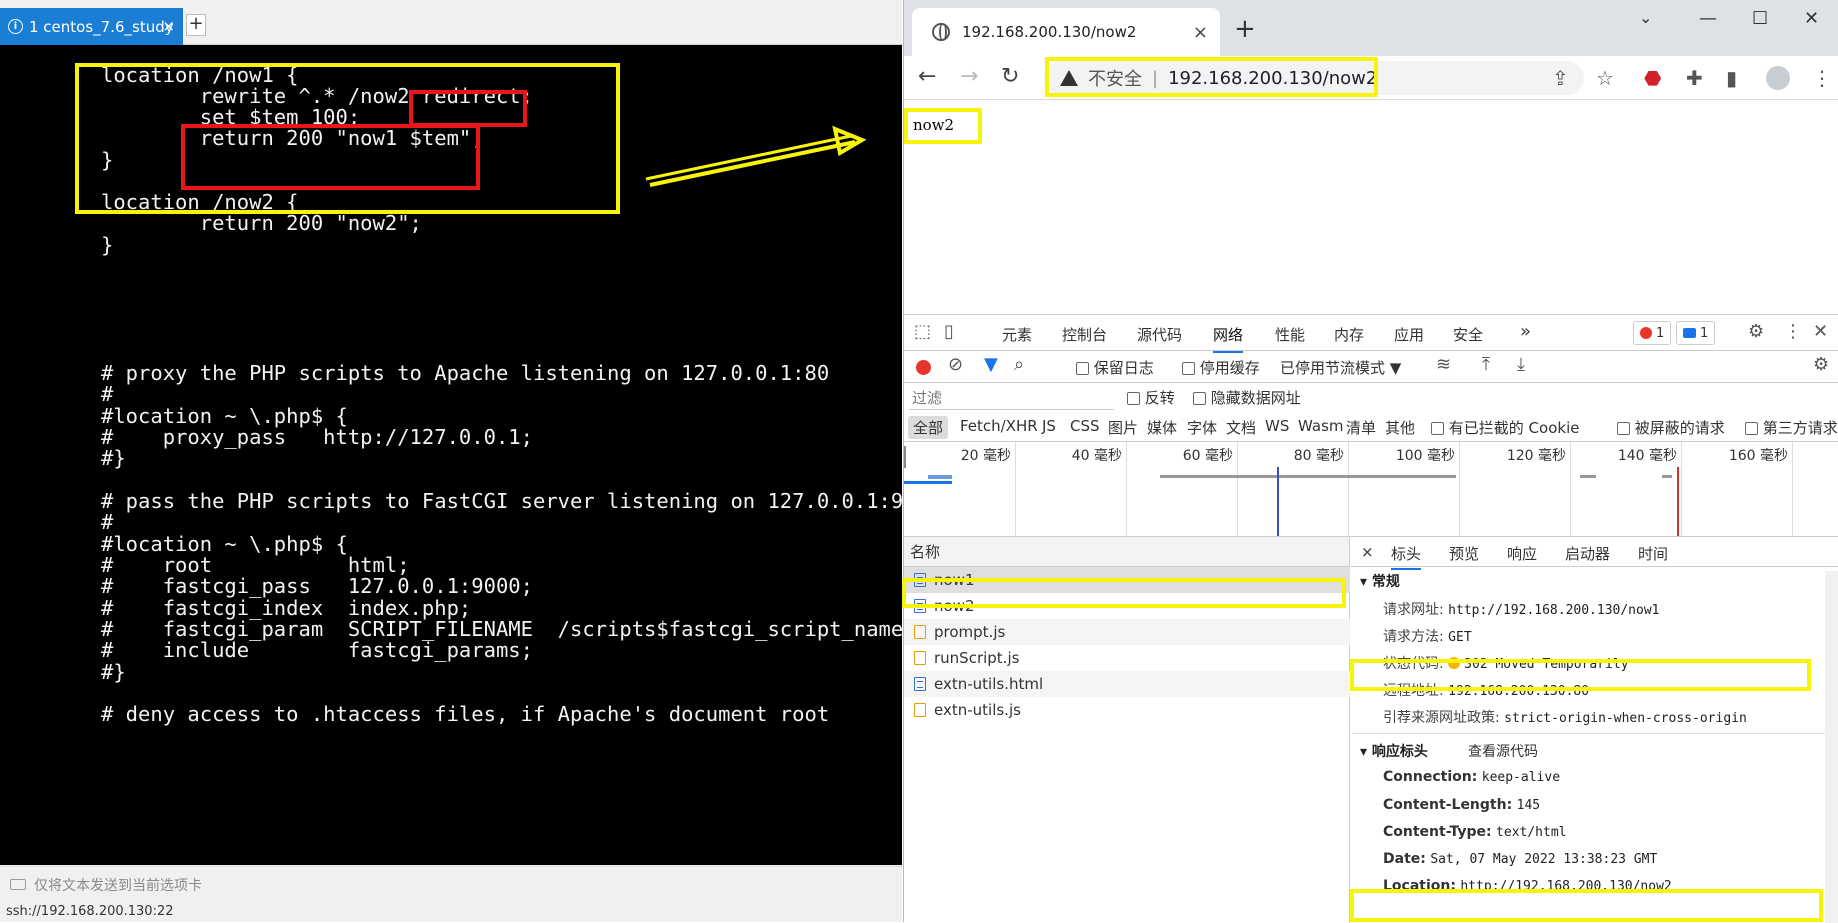  What do you see at coordinates (1588, 476) in the screenshot?
I see `timeline-bar` at bounding box center [1588, 476].